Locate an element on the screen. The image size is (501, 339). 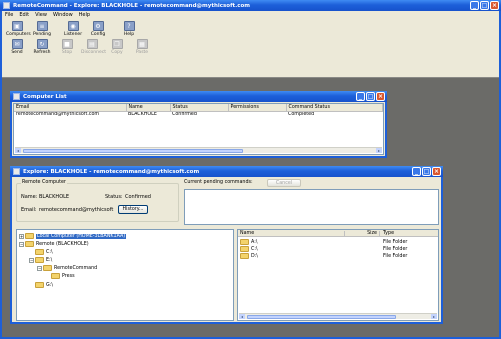
computer-list-maximize-button: □ is located at coordinates (370, 96).